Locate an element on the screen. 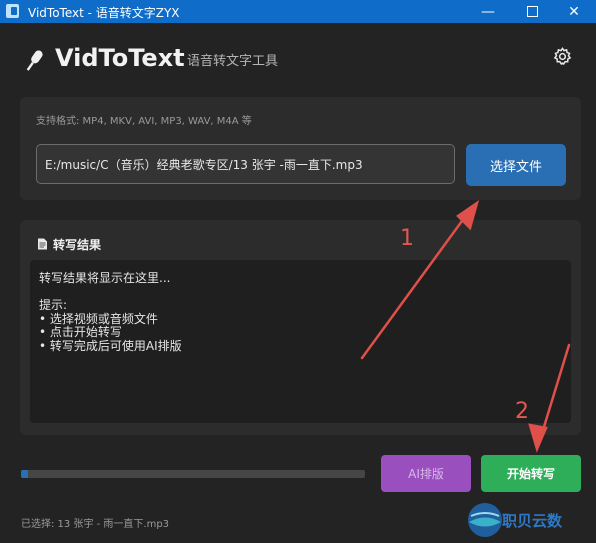 The height and width of the screenshot is (543, 596). close-button: ✕ is located at coordinates (574, 11).